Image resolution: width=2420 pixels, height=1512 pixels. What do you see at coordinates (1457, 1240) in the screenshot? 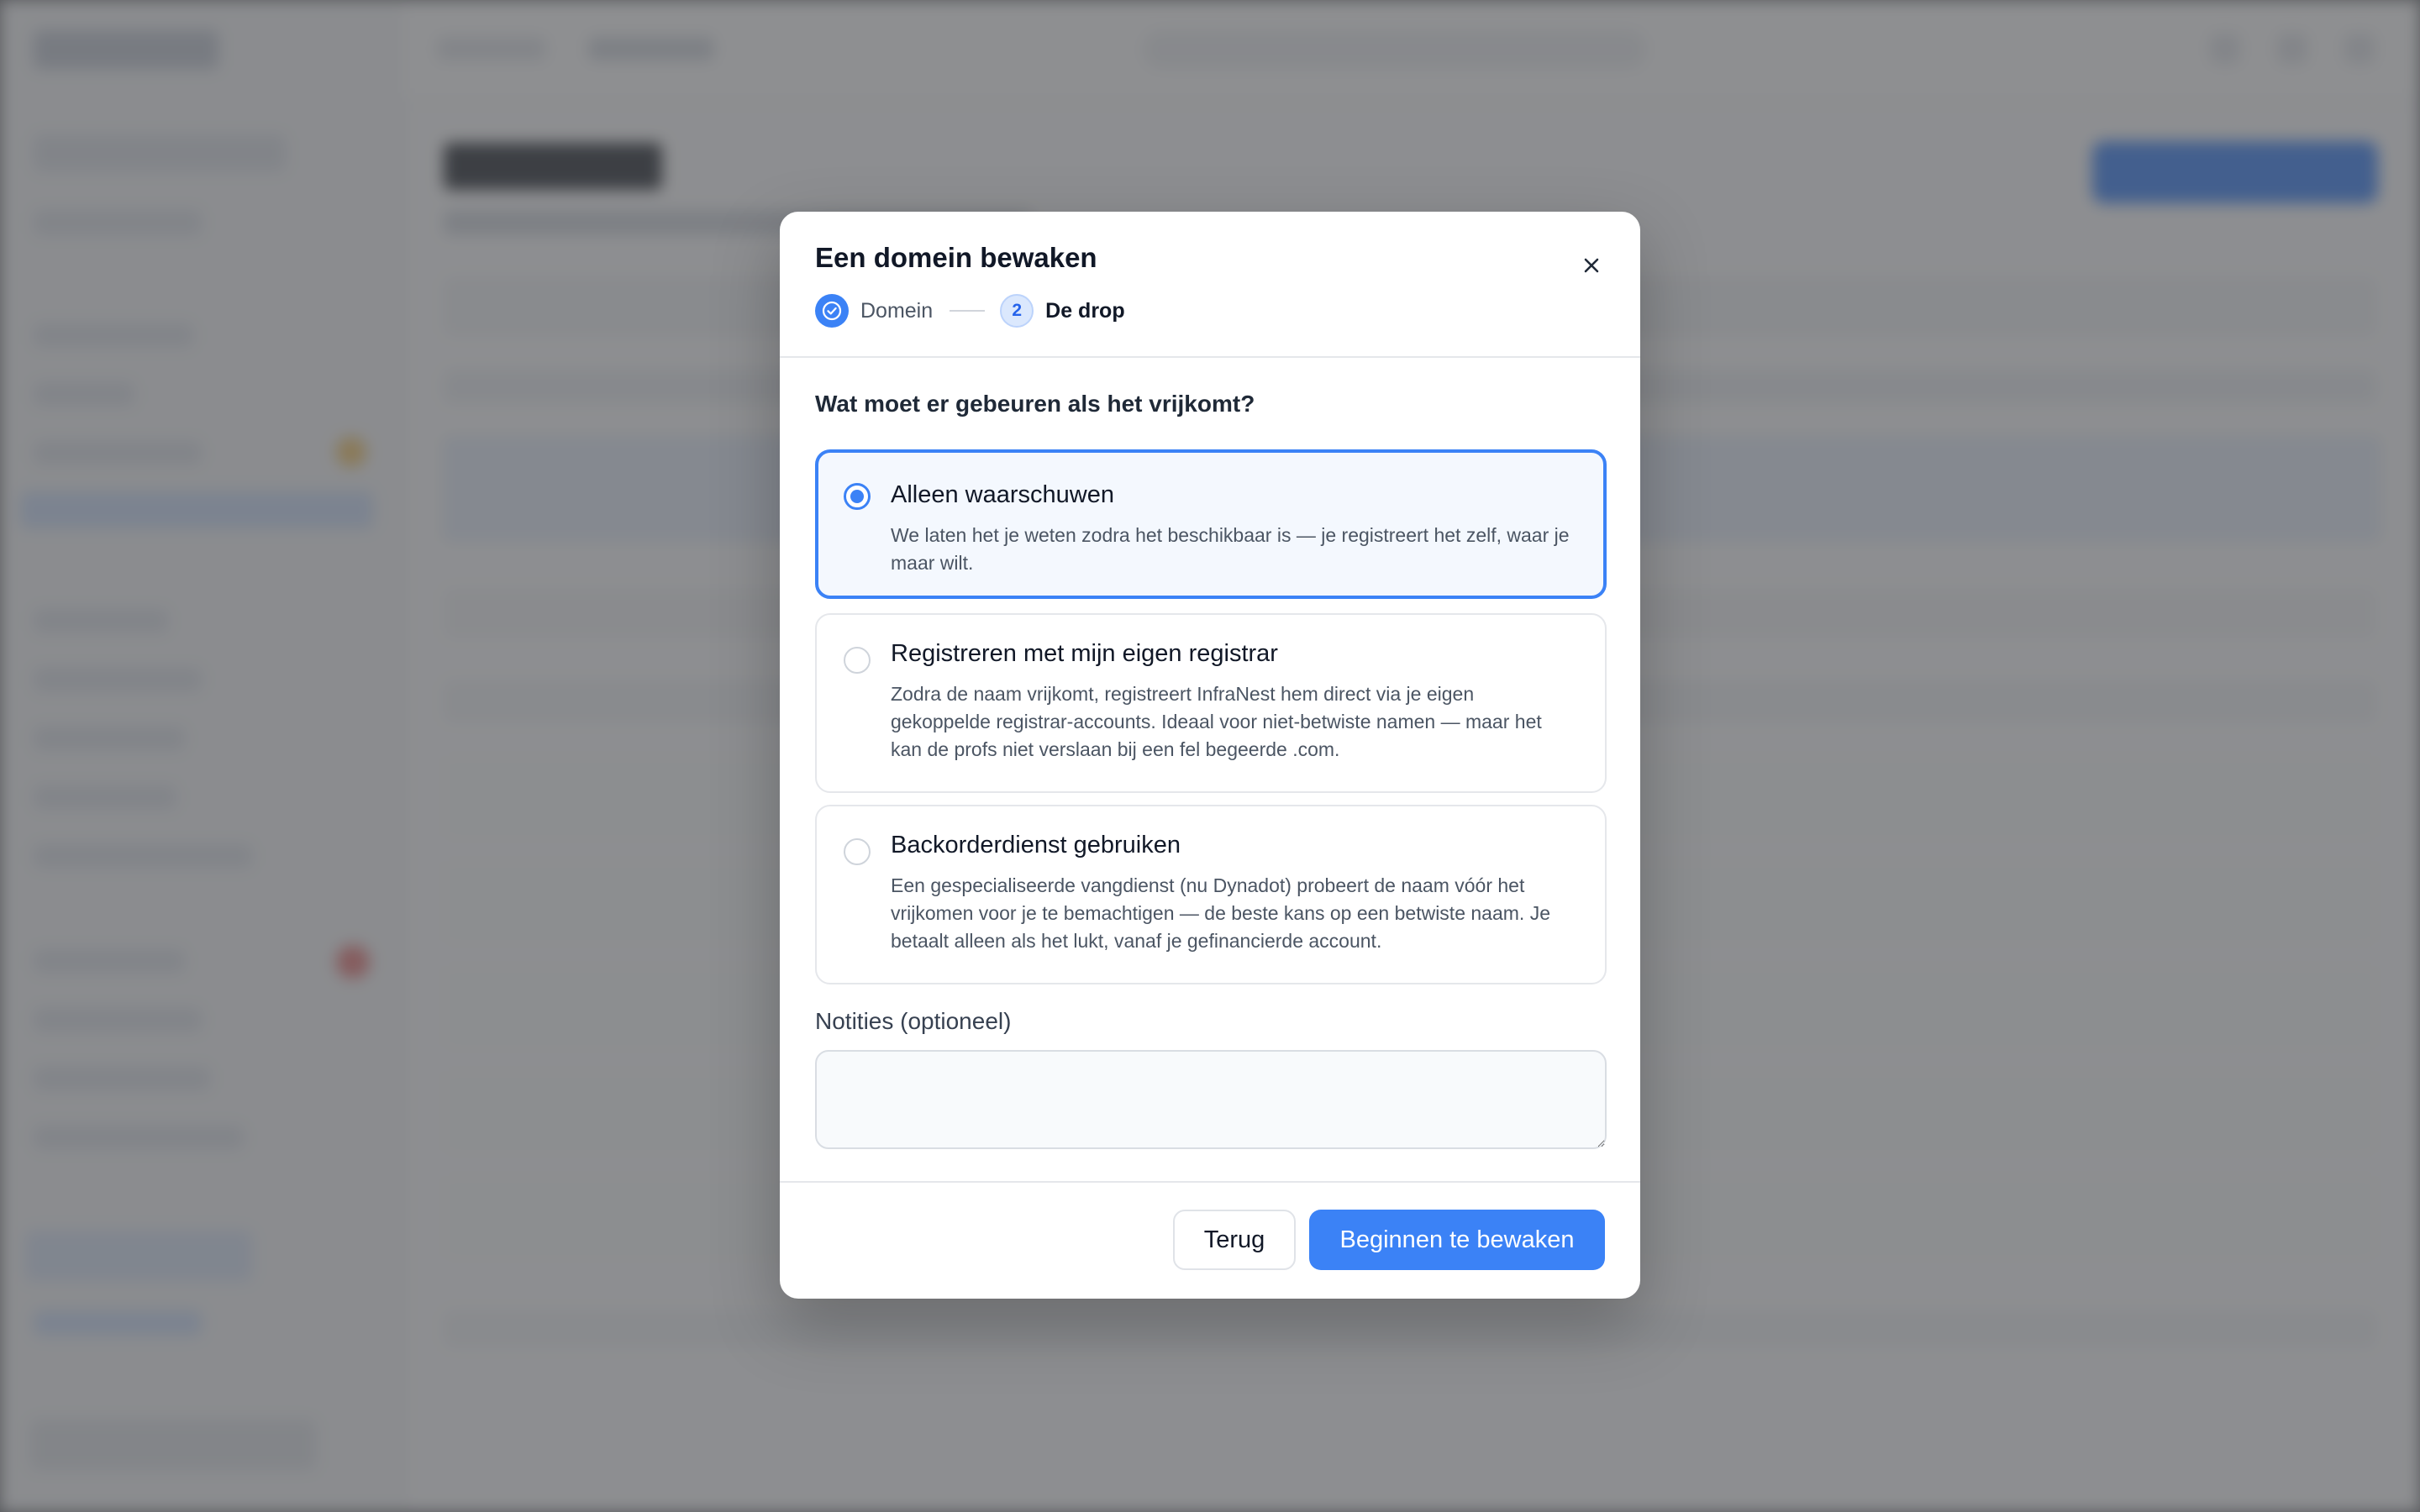
I see `start-watching-button: Beginnen te bewaken` at bounding box center [1457, 1240].